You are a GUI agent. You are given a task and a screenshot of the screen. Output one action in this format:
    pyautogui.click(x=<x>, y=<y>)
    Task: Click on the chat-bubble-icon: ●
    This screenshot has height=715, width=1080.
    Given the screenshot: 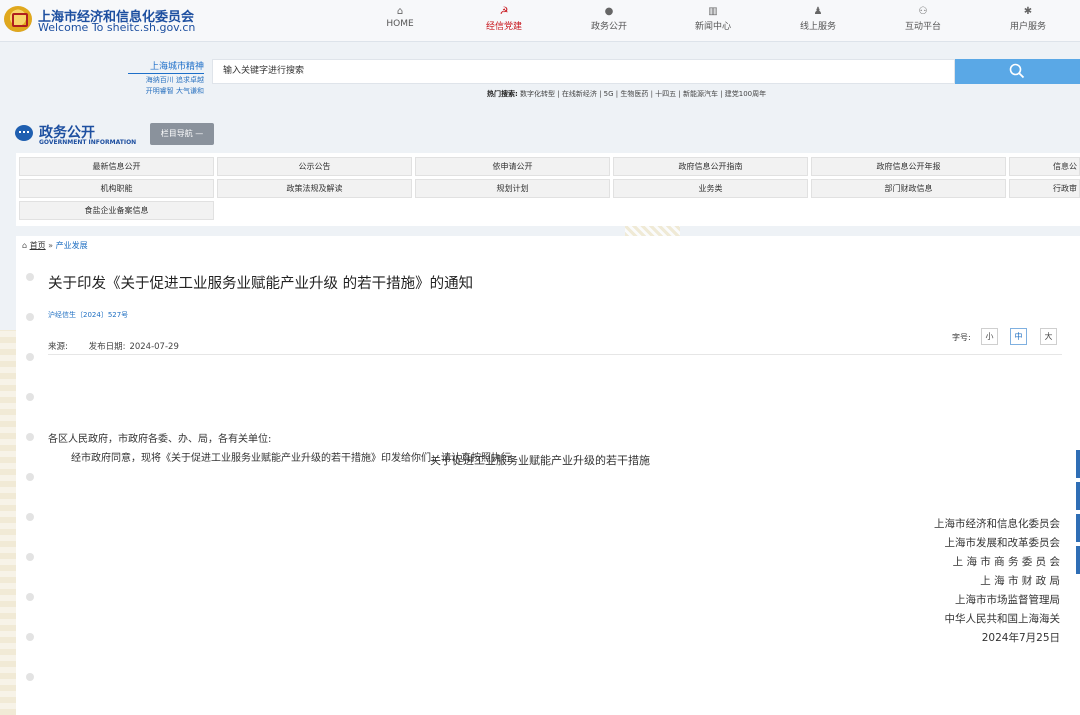 What is the action you would take?
    pyautogui.click(x=609, y=11)
    